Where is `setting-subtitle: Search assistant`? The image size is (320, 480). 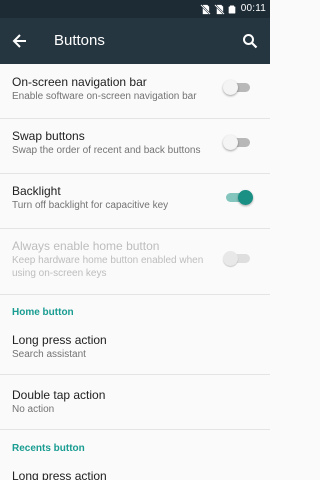
setting-subtitle: Search assistant is located at coordinates (49, 354).